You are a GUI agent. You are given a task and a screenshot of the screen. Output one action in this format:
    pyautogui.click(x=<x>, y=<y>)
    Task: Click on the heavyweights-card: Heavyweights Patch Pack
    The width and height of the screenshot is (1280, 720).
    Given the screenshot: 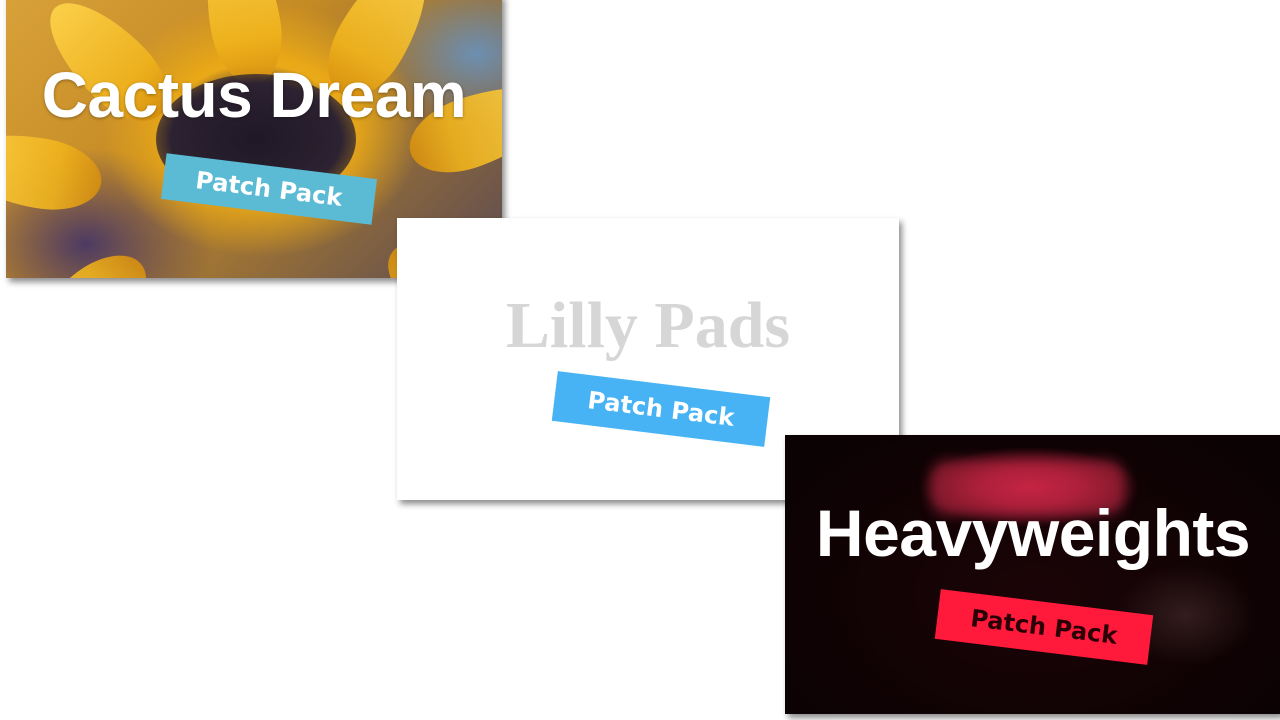 What is the action you would take?
    pyautogui.click(x=1032, y=574)
    